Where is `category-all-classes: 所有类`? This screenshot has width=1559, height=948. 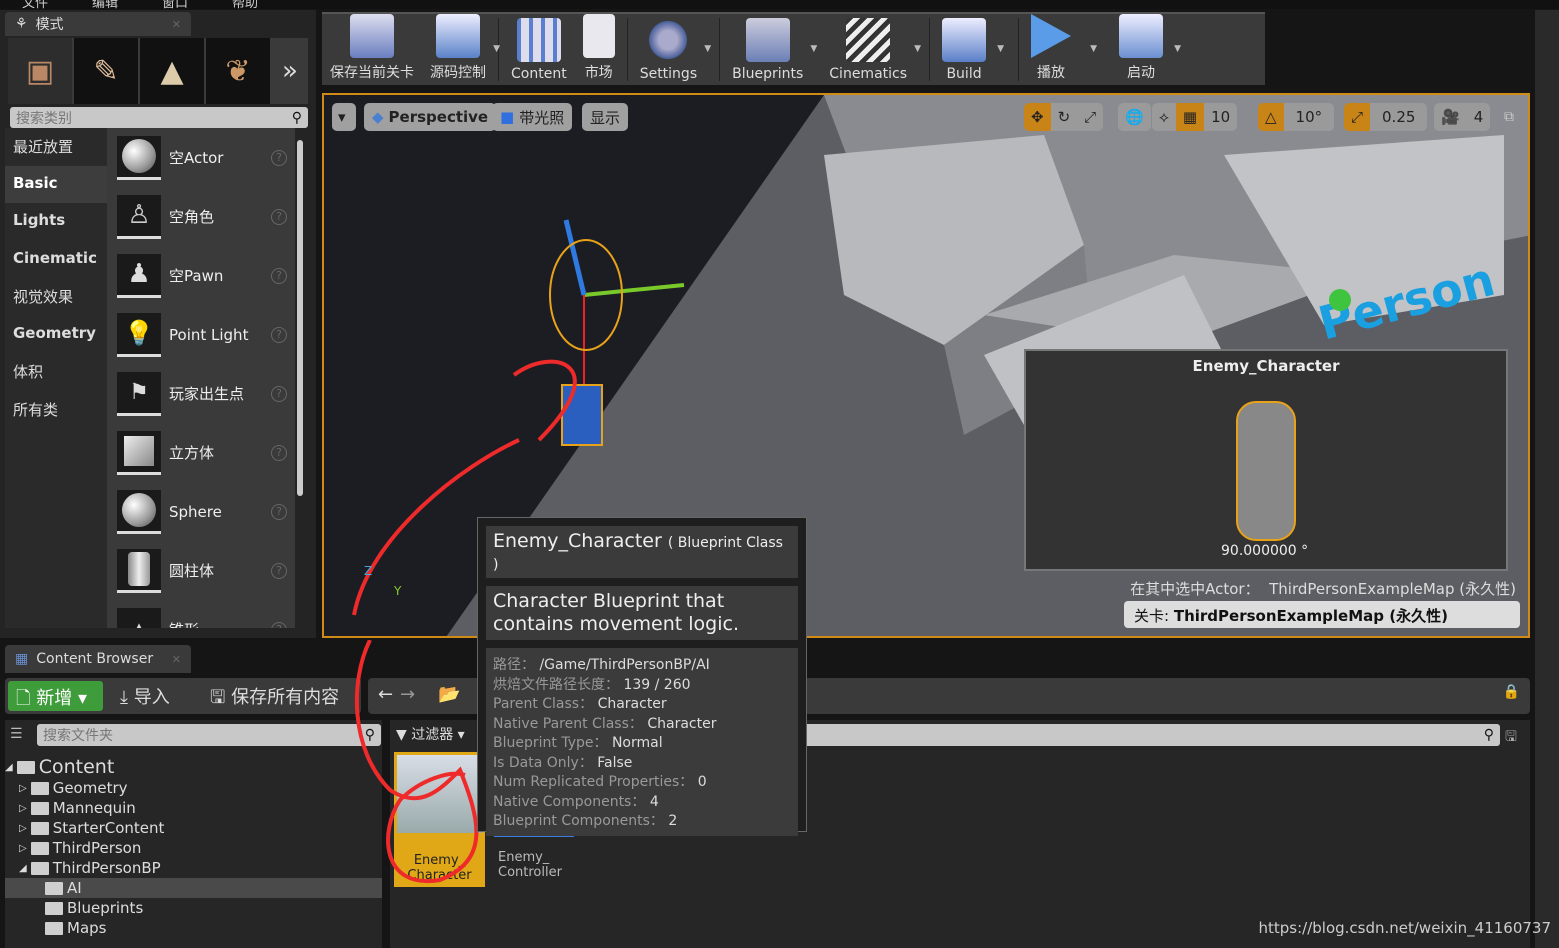 category-all-classes: 所有类 is located at coordinates (56, 410).